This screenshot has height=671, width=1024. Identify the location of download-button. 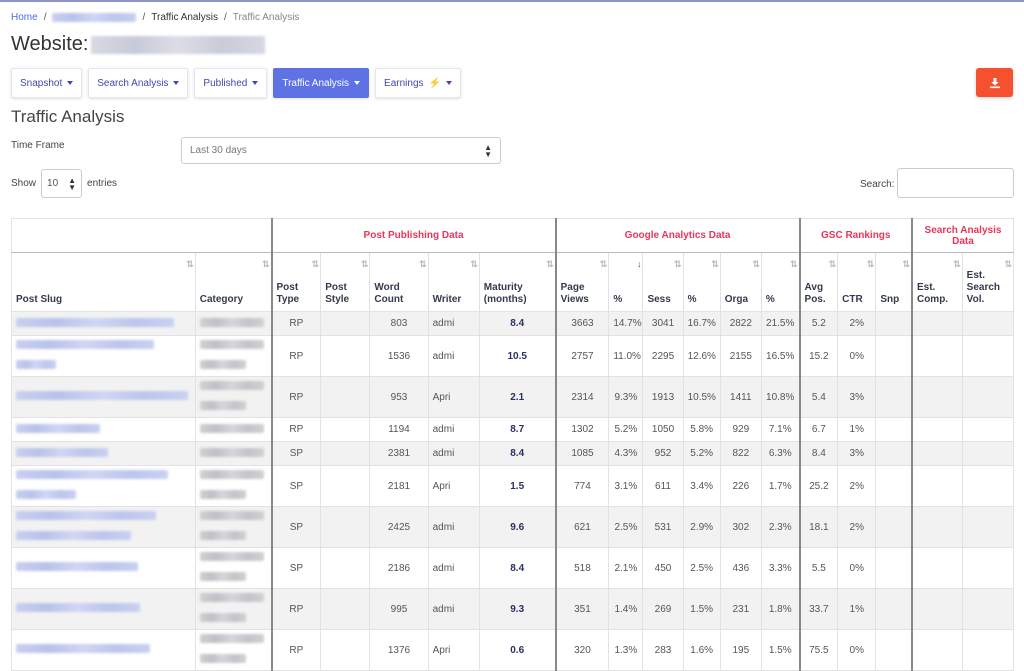
(994, 82).